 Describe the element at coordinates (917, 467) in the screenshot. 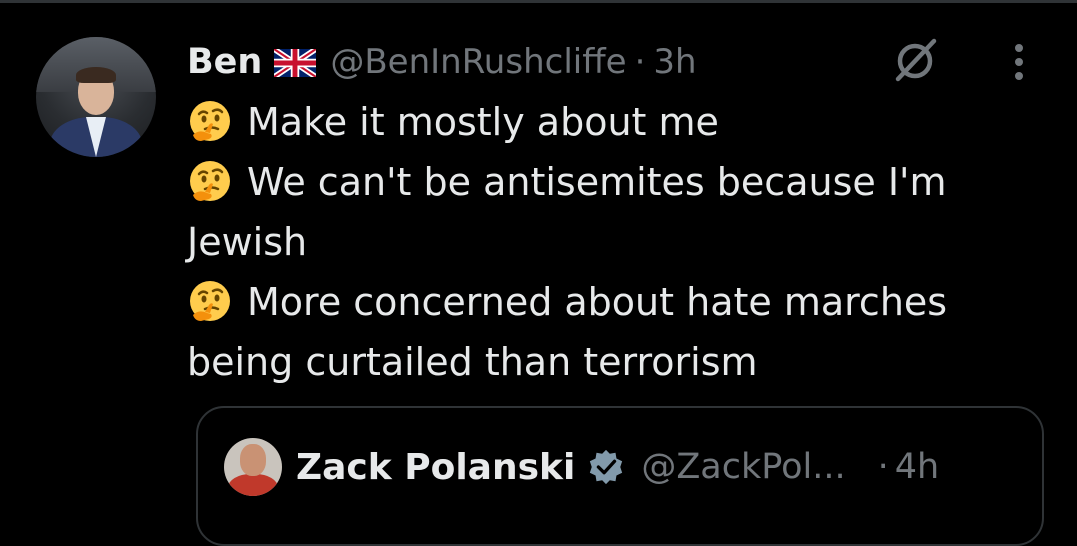

I see `quoted-tweet-timestamp: 4h` at that location.